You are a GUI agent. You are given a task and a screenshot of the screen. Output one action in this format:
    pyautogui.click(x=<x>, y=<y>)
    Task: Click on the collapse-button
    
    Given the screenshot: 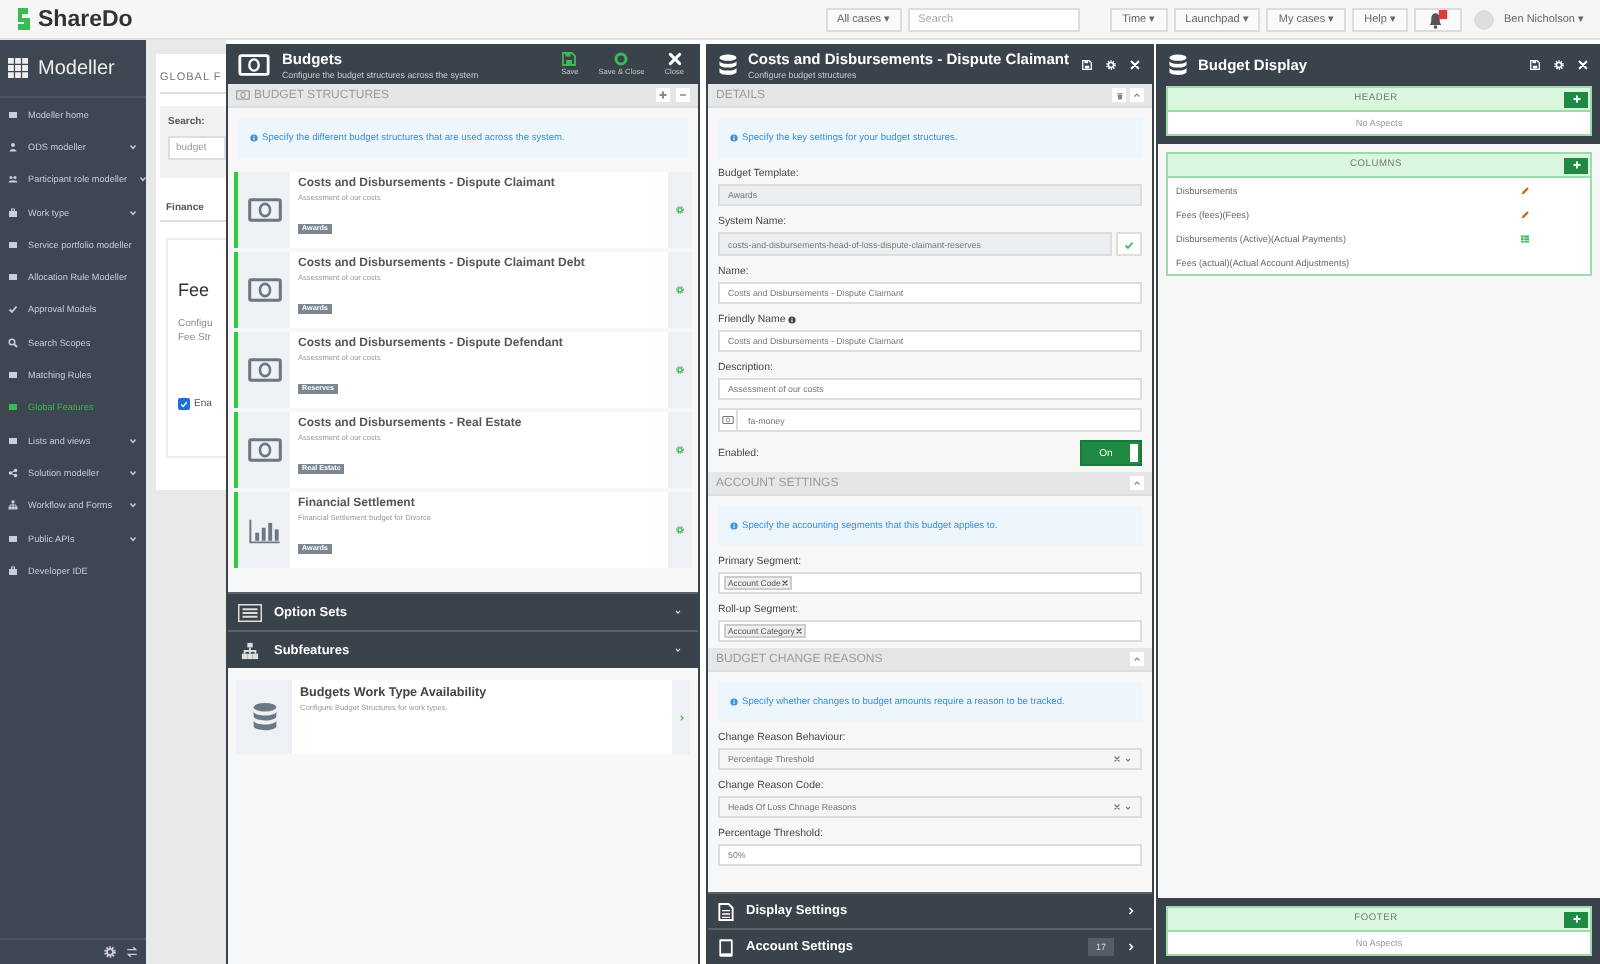 What is the action you would take?
    pyautogui.click(x=683, y=95)
    